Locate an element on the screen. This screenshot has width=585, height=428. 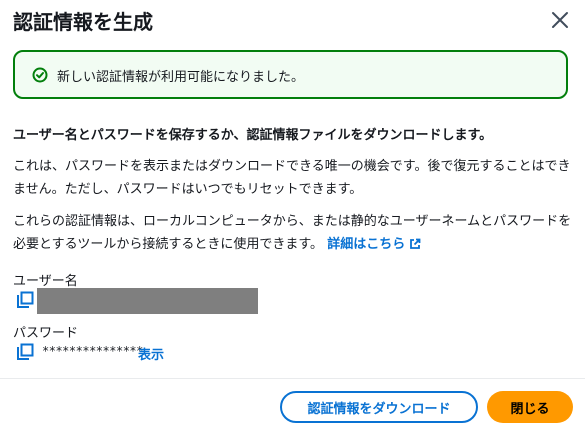
password-label: パスワード is located at coordinates (46, 333).